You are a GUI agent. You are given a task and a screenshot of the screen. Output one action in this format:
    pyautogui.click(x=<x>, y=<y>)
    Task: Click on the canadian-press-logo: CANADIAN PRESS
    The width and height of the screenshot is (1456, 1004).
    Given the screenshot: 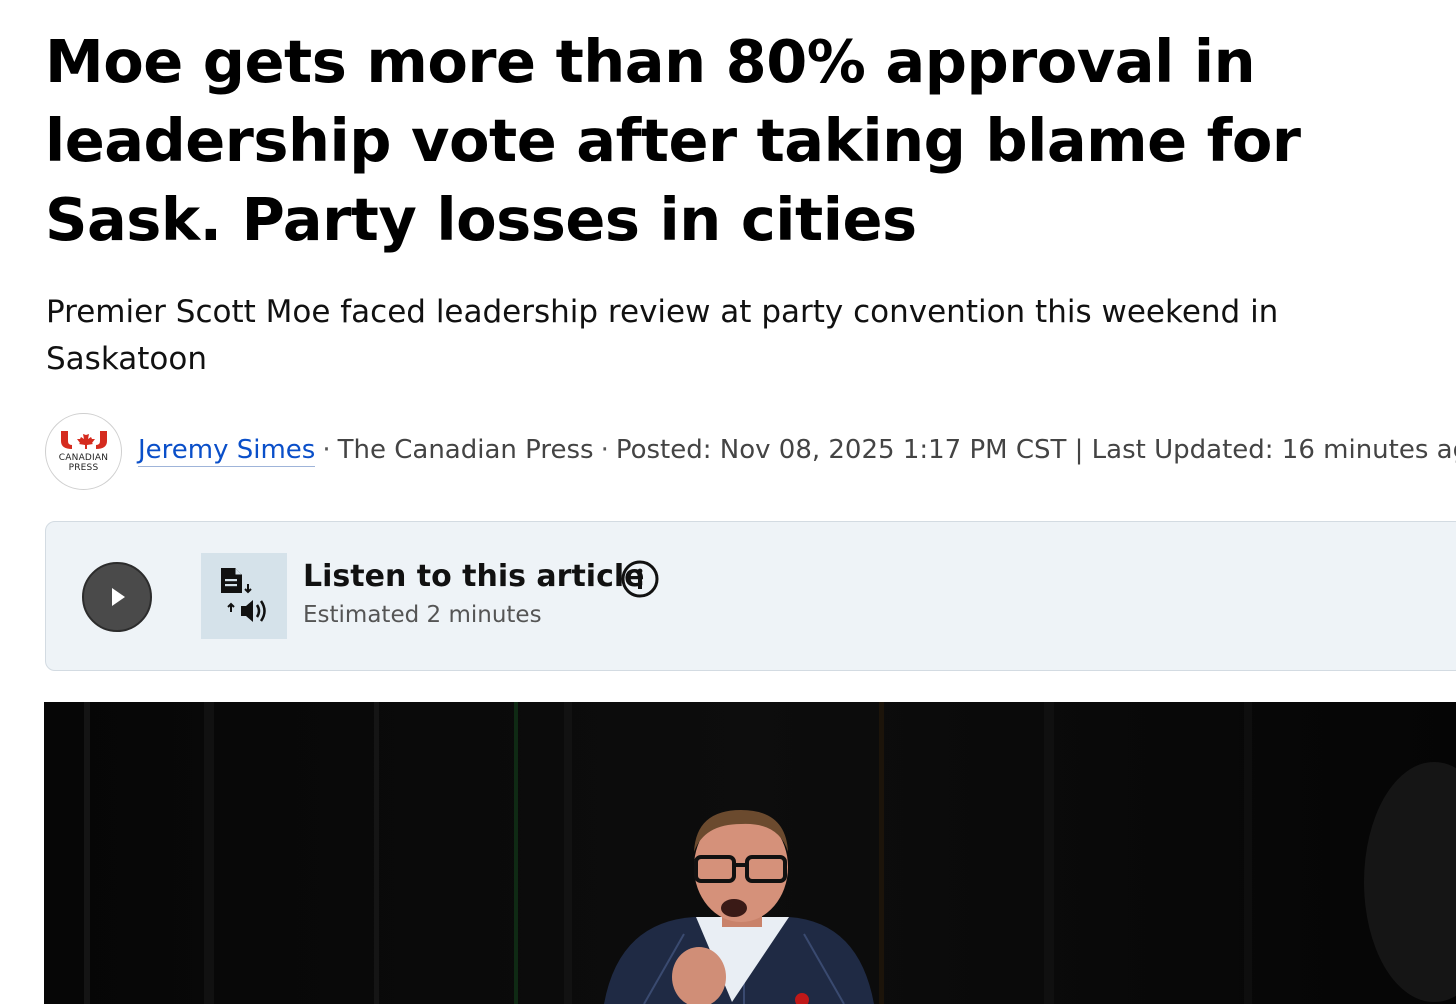 What is the action you would take?
    pyautogui.click(x=83, y=451)
    